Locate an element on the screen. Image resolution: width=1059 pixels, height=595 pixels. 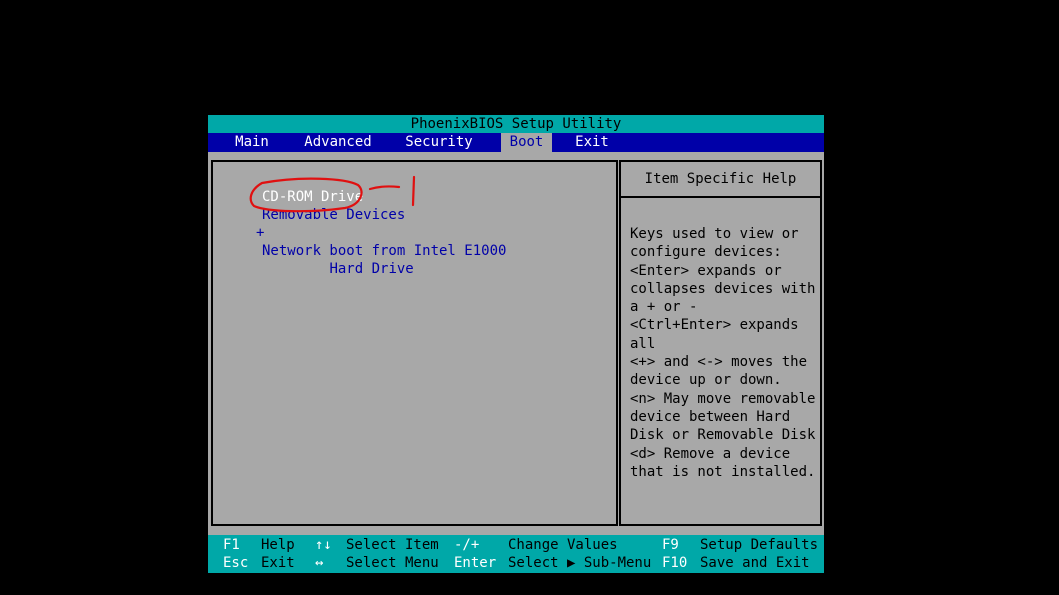
tab-security: Security is located at coordinates (439, 142).